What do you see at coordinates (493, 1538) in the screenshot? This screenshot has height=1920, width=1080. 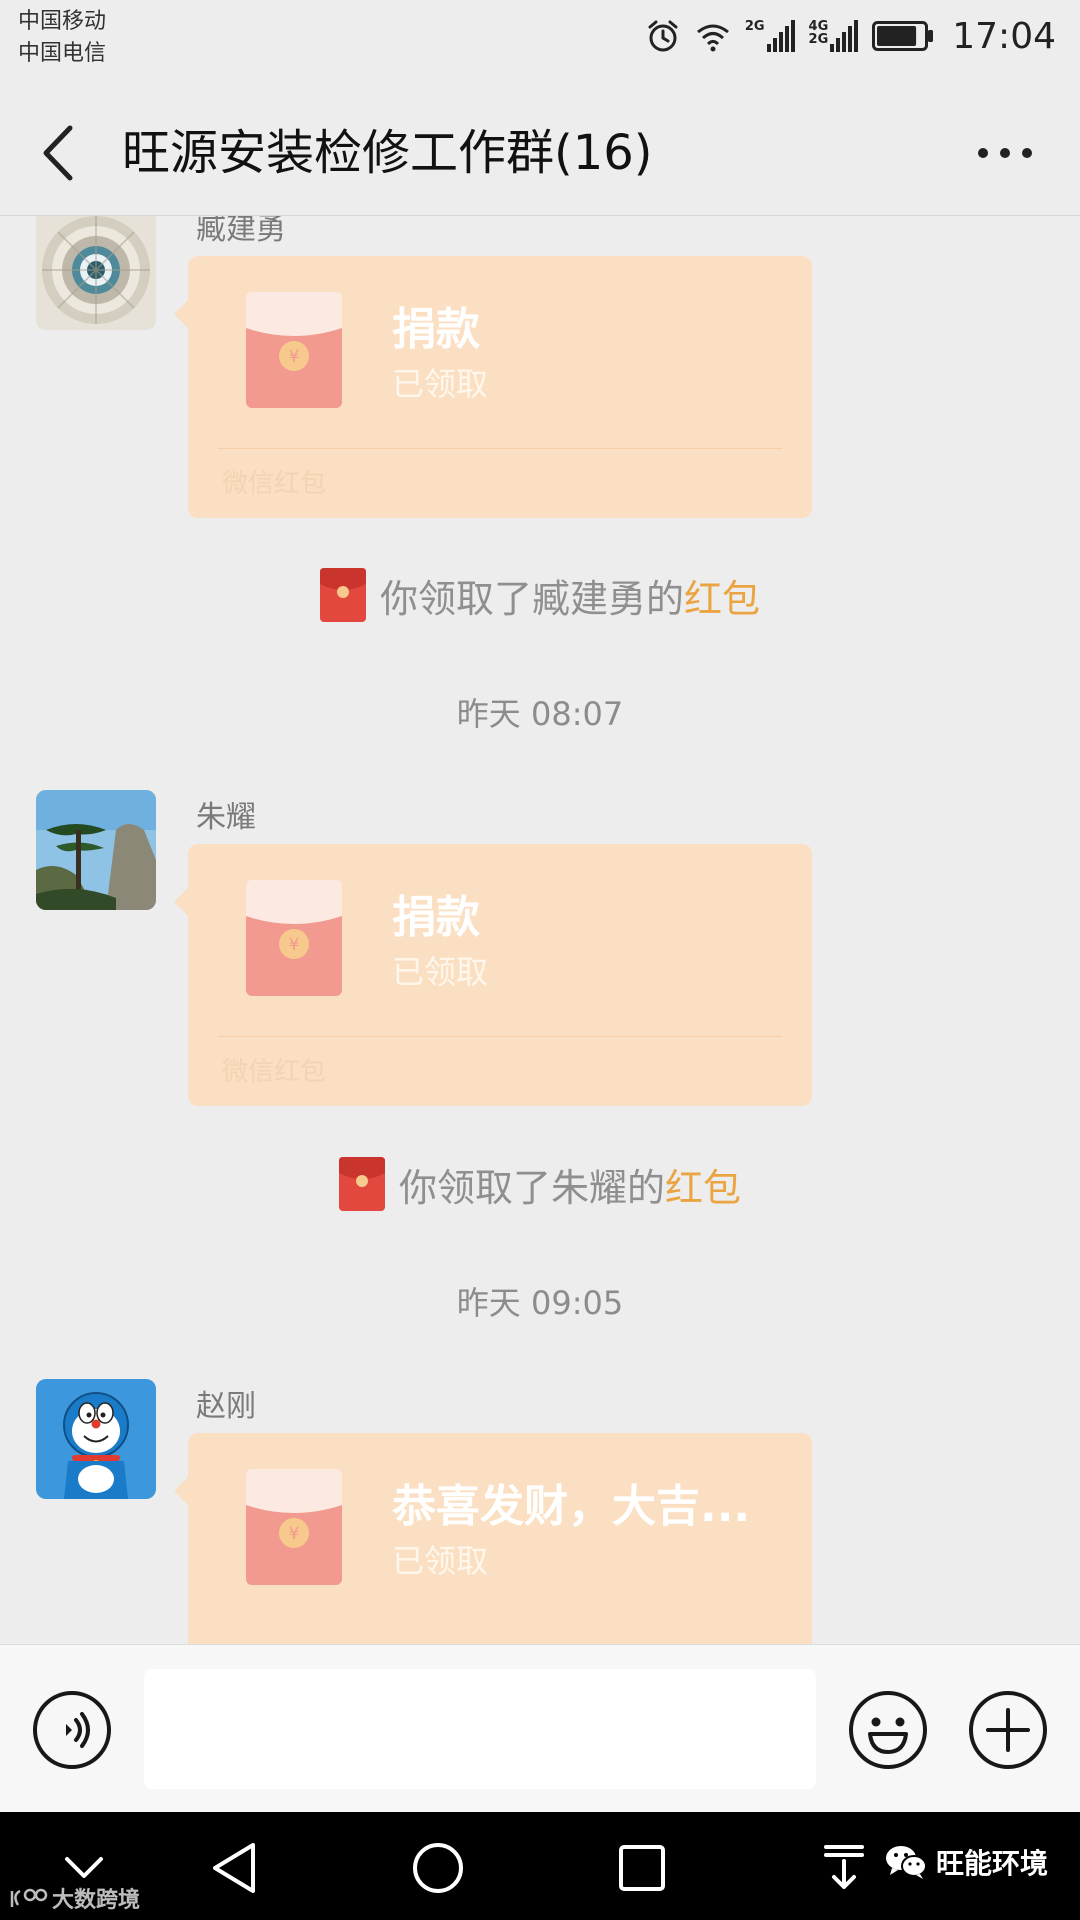 I see `red-packet-card: ¥ 恭喜发财，大吉... 已领取` at bounding box center [493, 1538].